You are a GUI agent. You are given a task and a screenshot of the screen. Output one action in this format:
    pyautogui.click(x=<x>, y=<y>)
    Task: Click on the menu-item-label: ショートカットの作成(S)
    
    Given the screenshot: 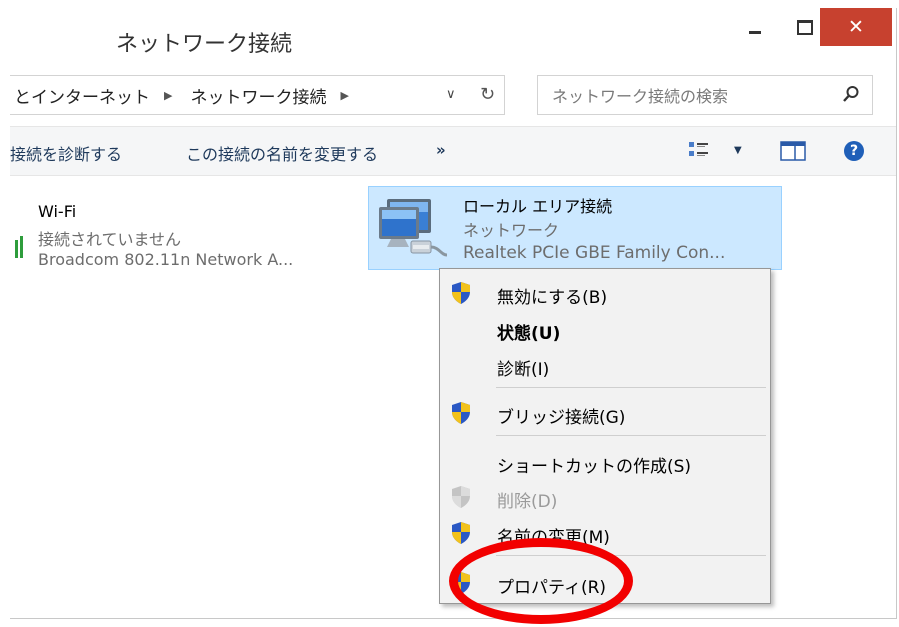 What is the action you would take?
    pyautogui.click(x=594, y=467)
    